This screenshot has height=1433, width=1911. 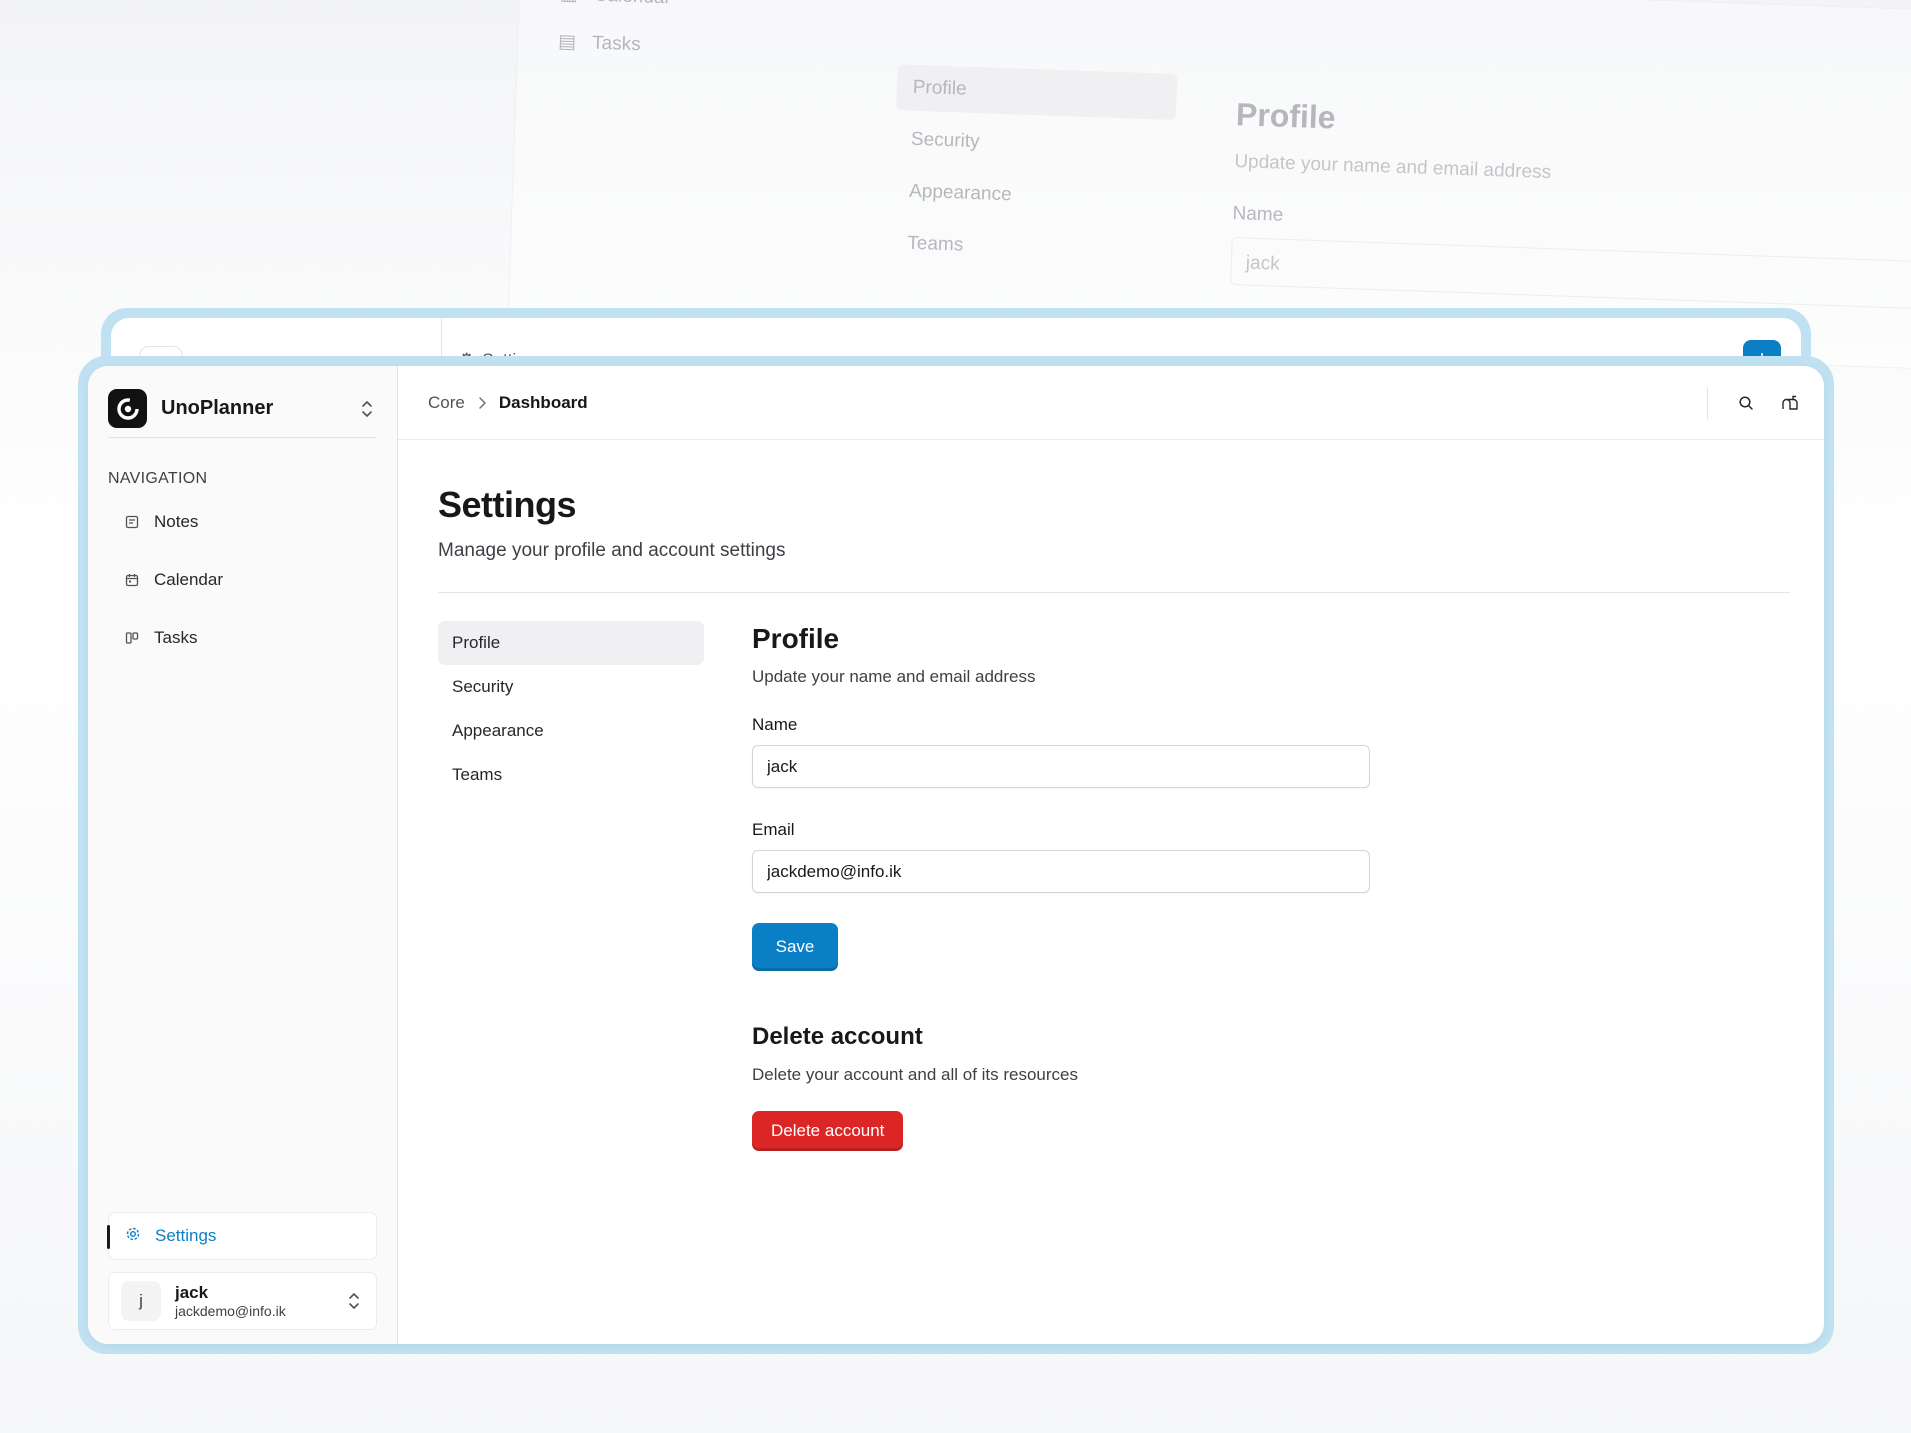 I want to click on brand-logo, so click(x=127, y=408).